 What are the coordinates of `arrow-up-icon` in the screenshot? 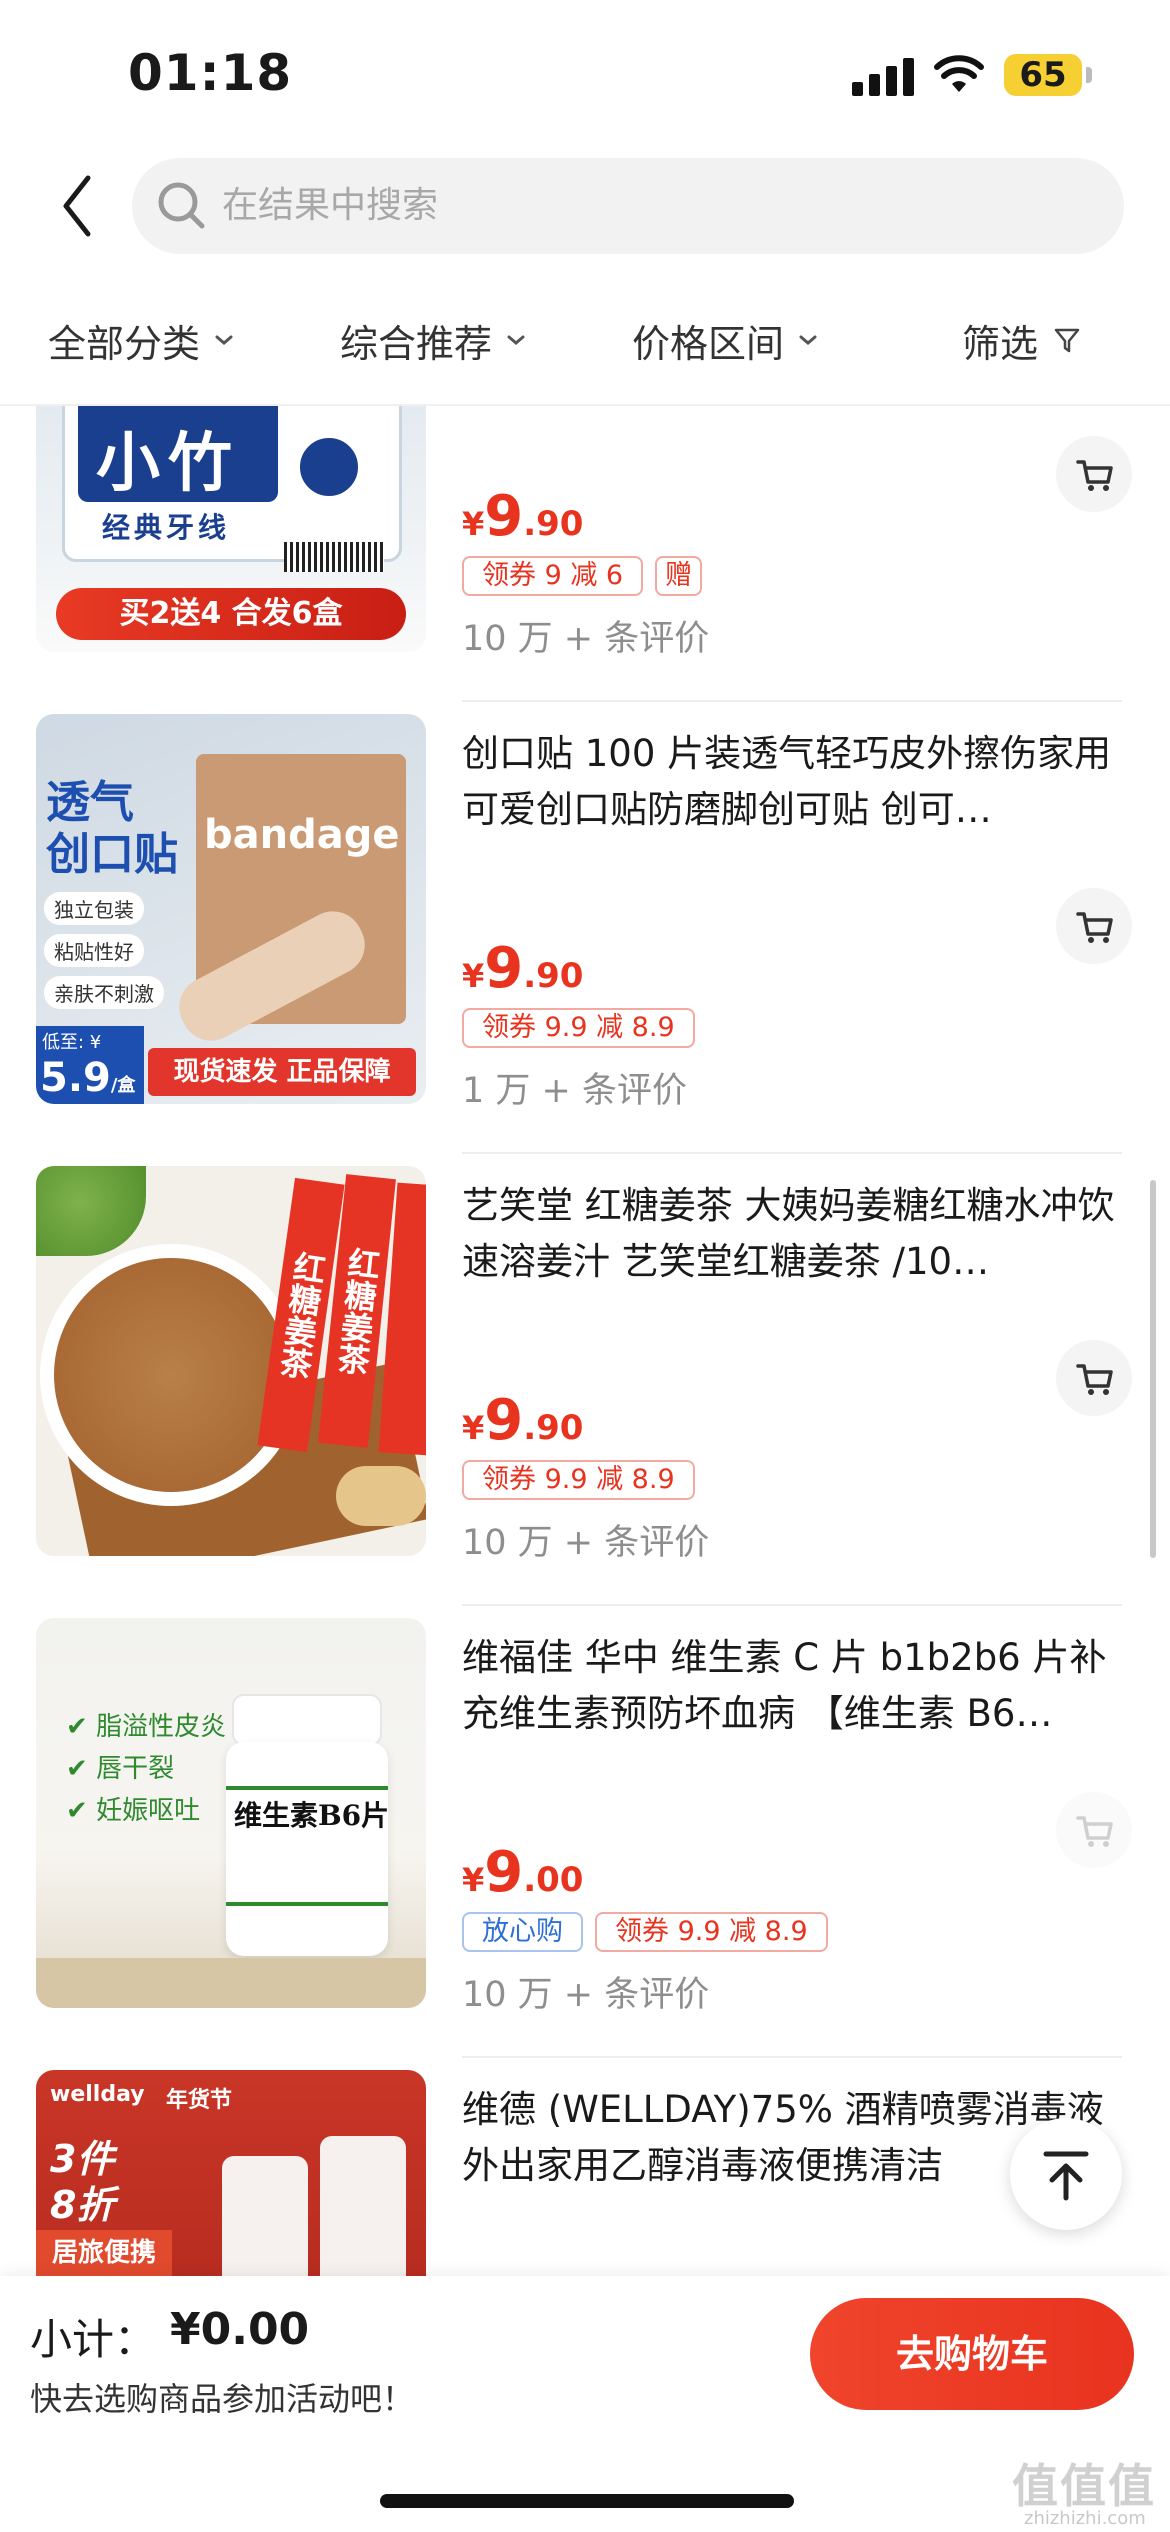 It's located at (1066, 2176).